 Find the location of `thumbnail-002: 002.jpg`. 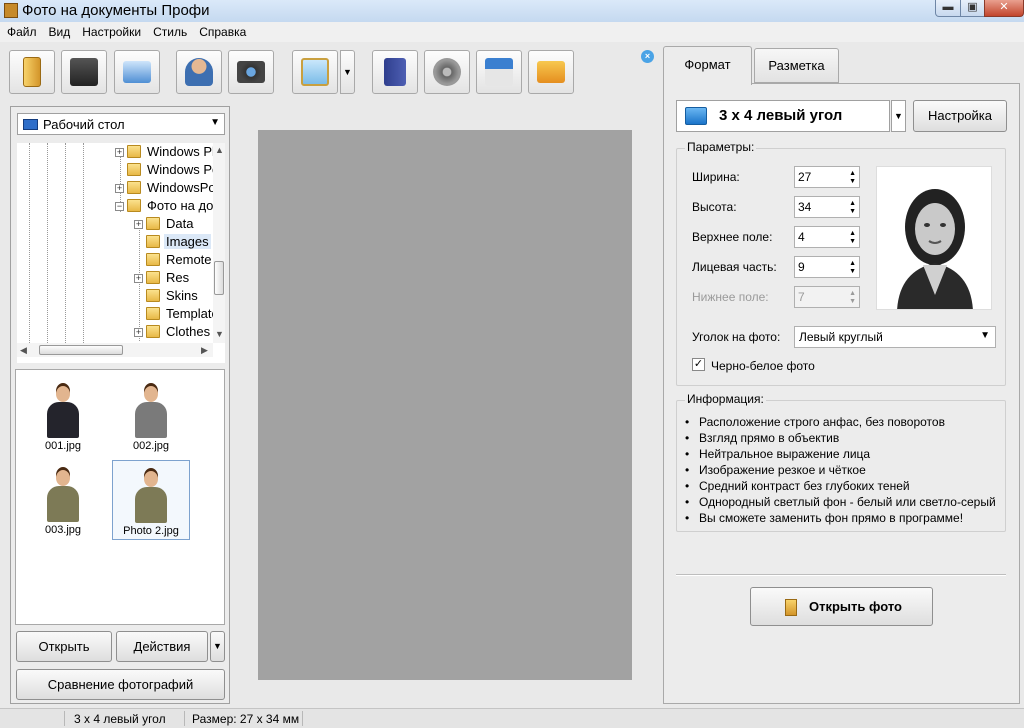

thumbnail-002: 002.jpg is located at coordinates (151, 416).